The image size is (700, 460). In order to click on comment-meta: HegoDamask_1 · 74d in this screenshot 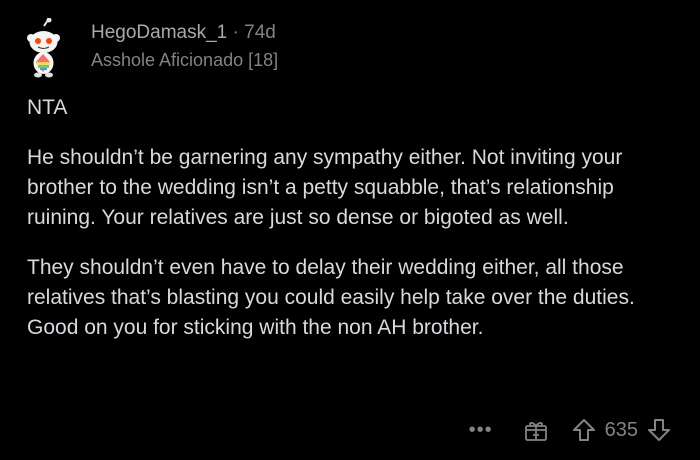, I will do `click(183, 33)`.